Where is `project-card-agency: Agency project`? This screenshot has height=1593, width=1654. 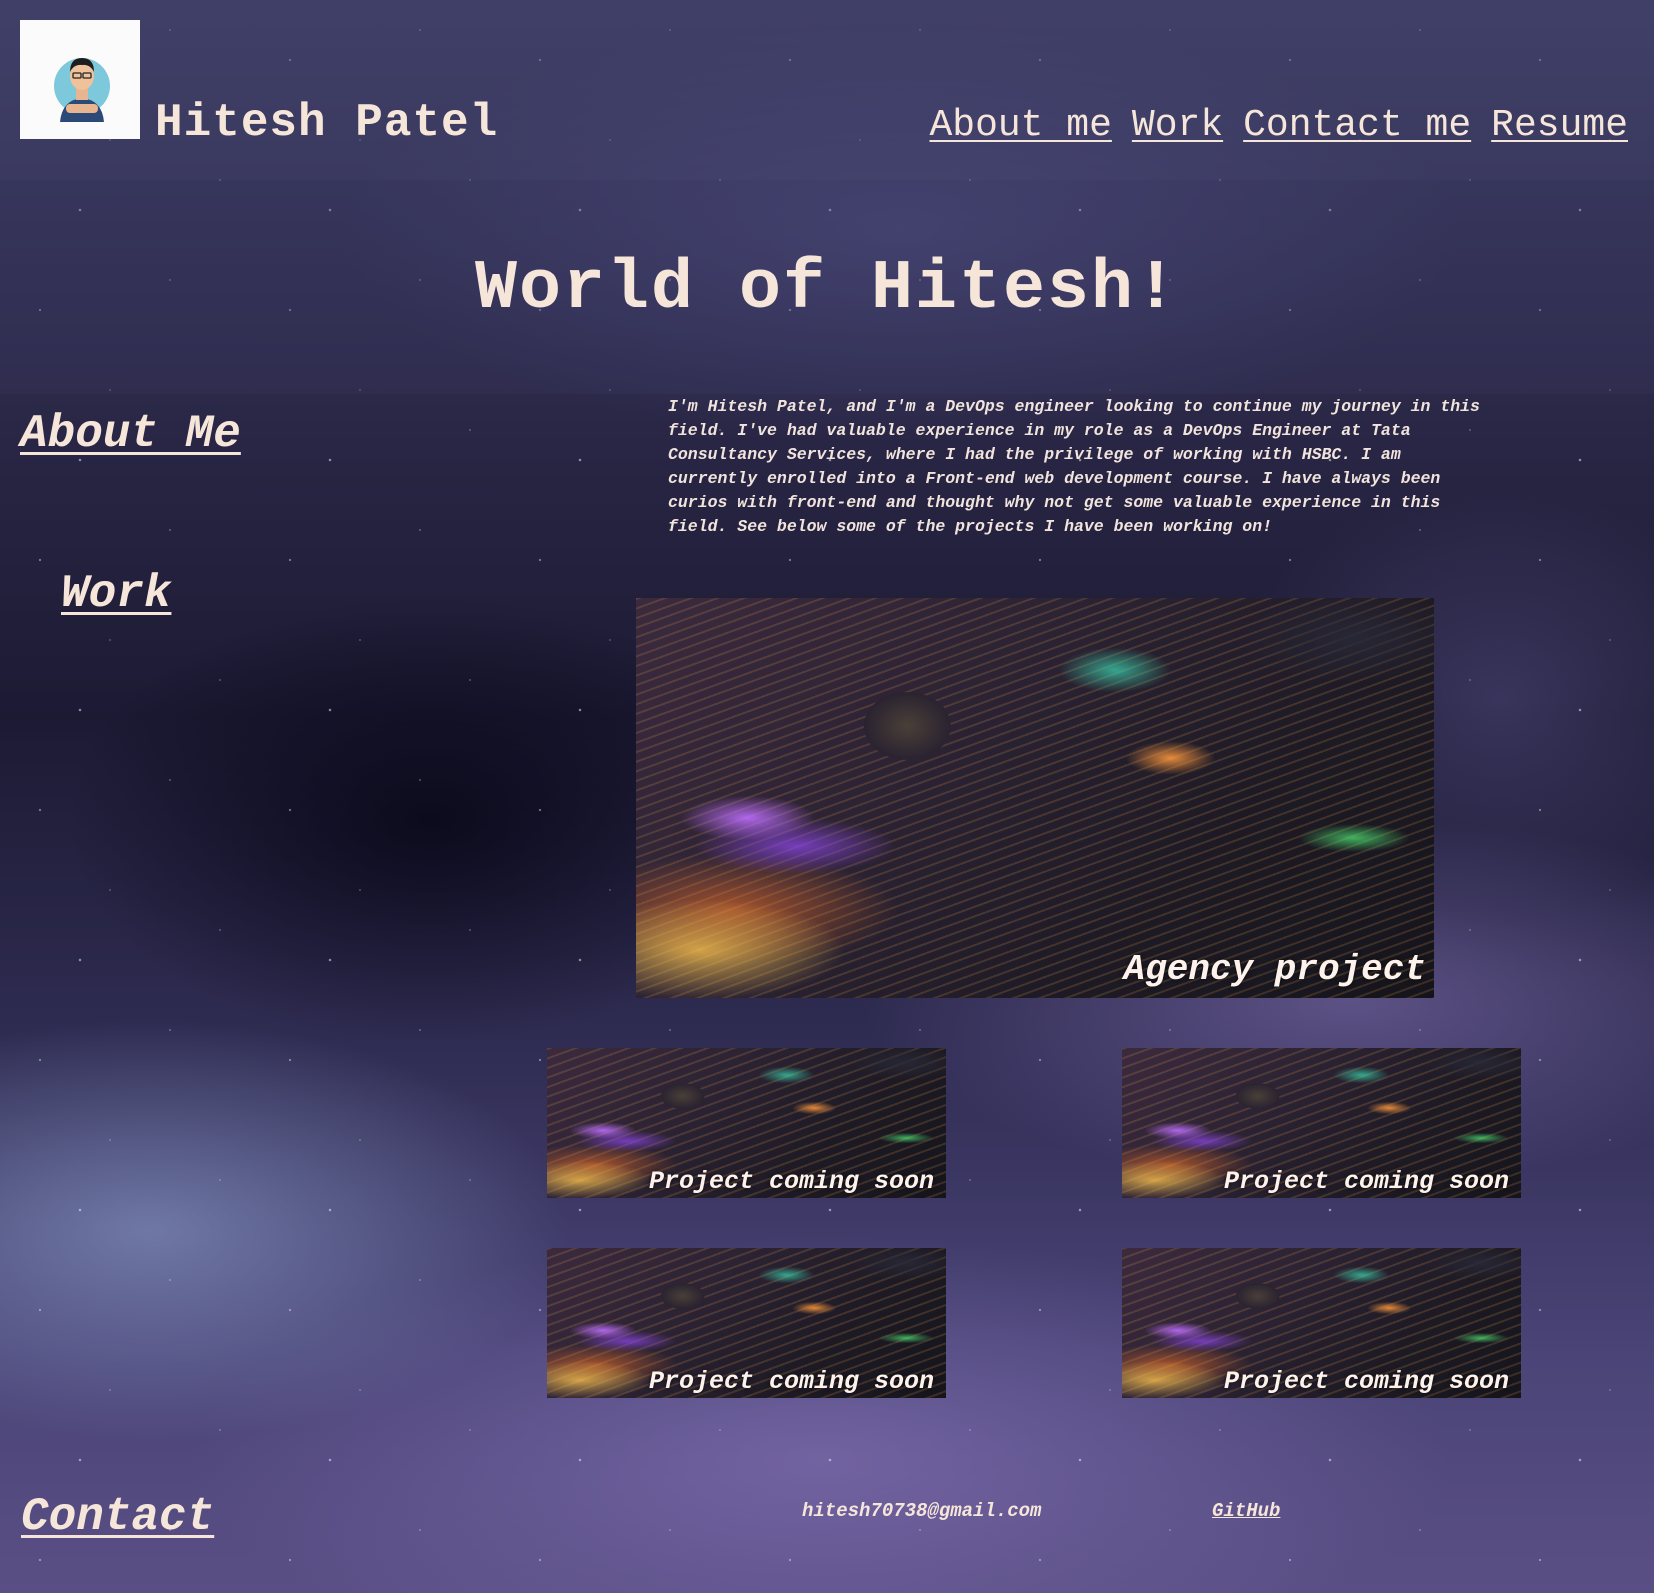
project-card-agency: Agency project is located at coordinates (1035, 798).